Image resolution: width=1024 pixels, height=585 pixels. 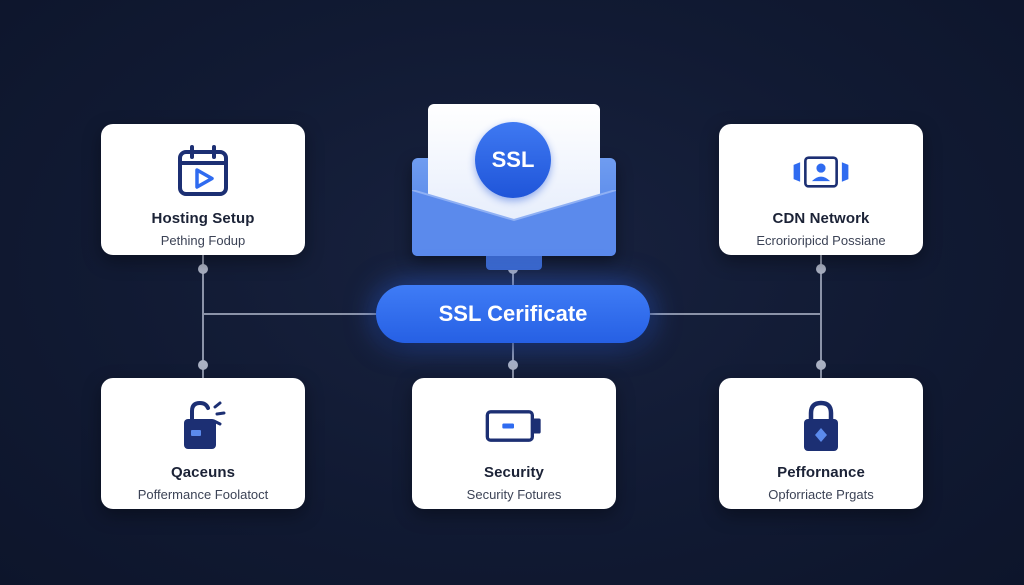 I want to click on card-subtitle: Security Fotures, so click(x=514, y=494).